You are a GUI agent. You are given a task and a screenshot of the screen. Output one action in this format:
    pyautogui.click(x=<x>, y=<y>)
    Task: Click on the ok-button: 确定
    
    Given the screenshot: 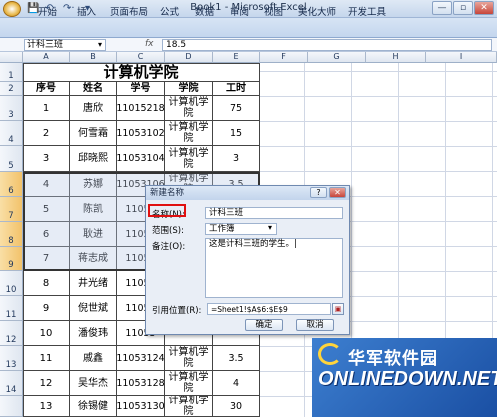 What is the action you would take?
    pyautogui.click(x=264, y=325)
    